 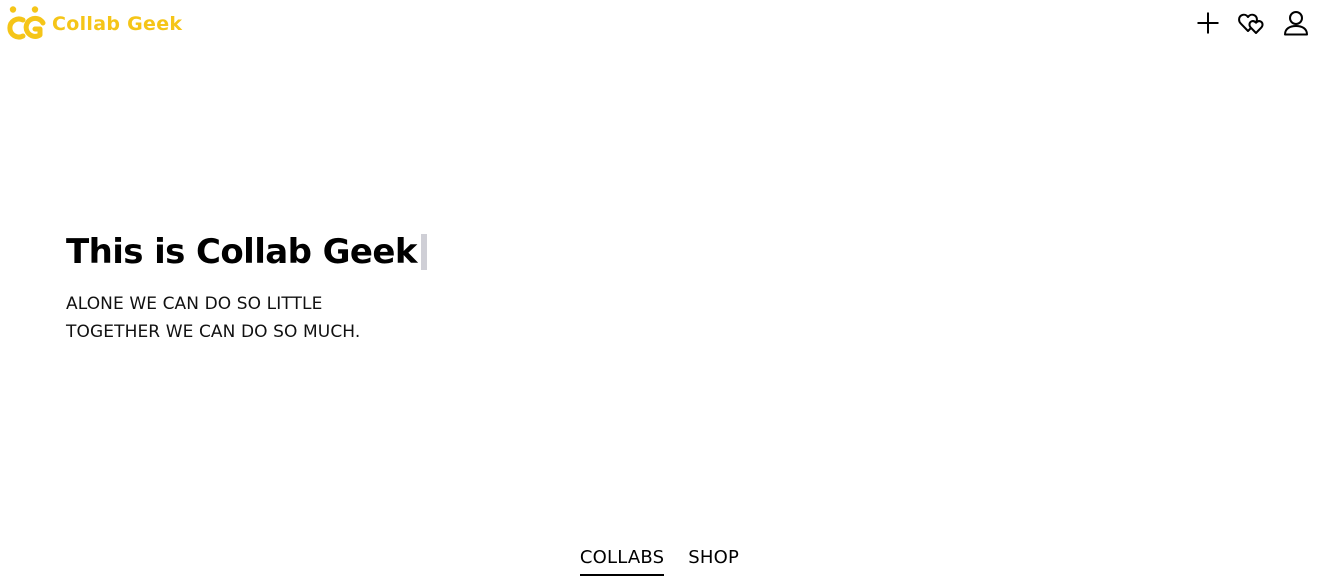 I want to click on content-tabs: COLLABS SHOP, so click(x=659, y=560).